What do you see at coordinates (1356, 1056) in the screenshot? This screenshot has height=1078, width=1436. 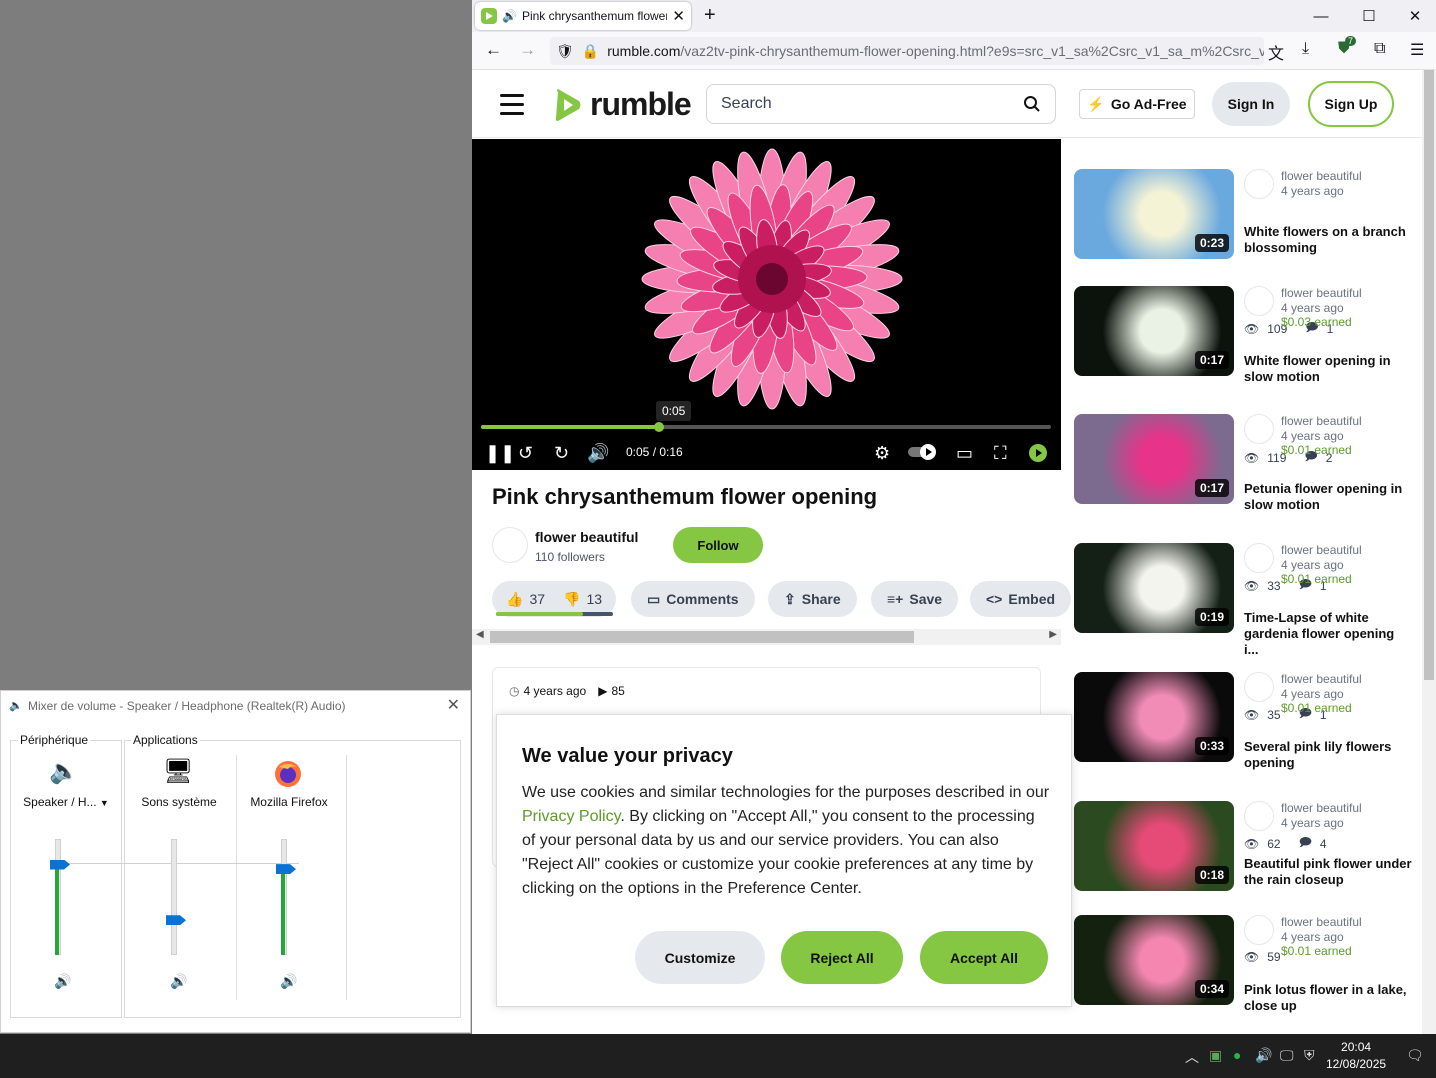 I see `clock: 20:04 12/08/2025` at bounding box center [1356, 1056].